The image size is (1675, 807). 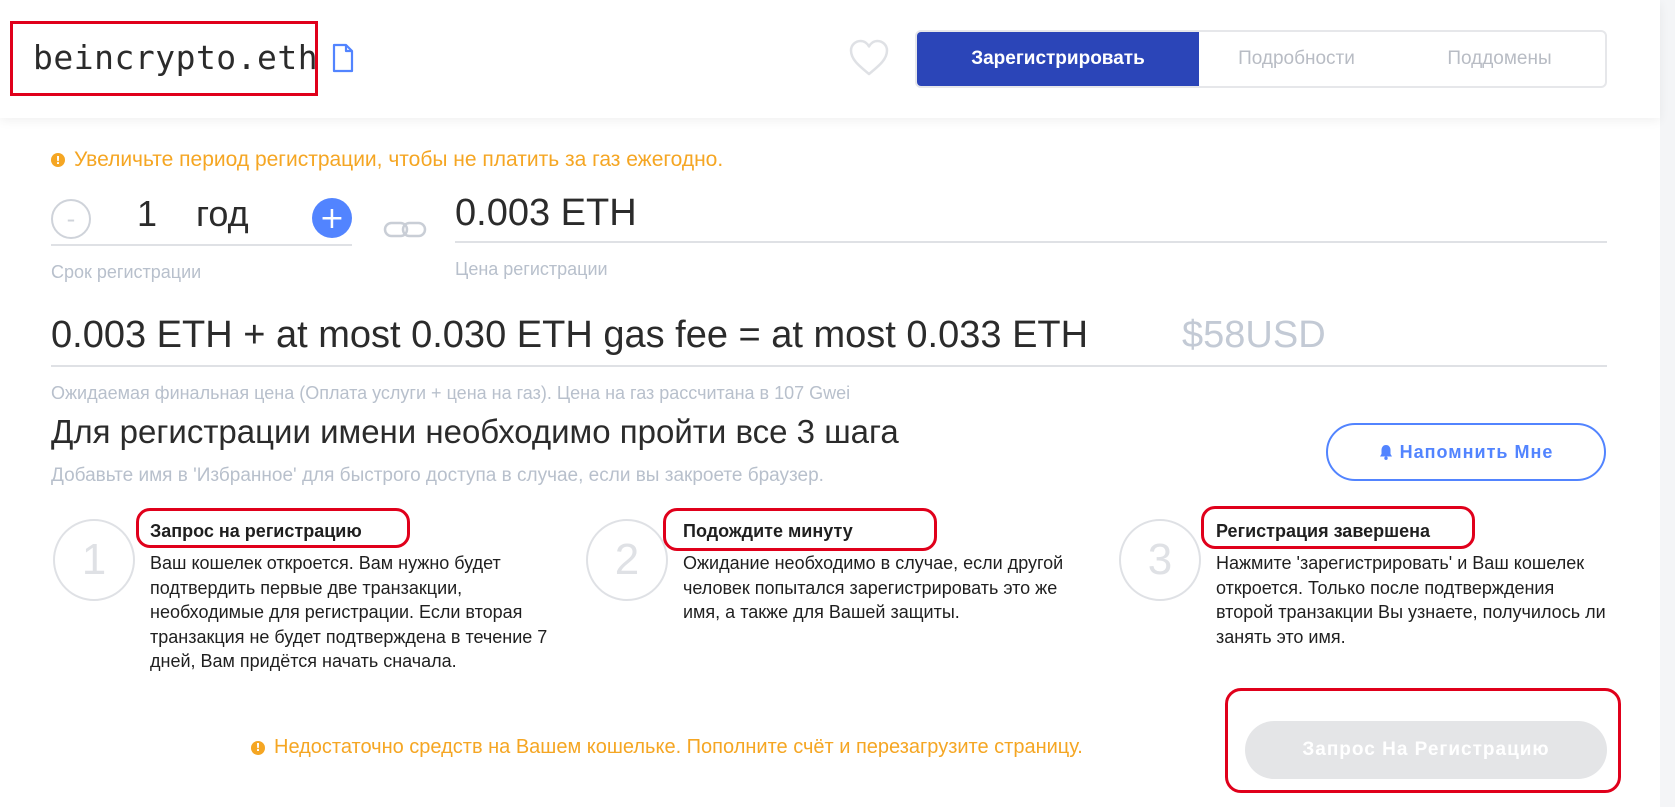 What do you see at coordinates (1499, 59) in the screenshot?
I see `tab-subdomains: Поддомены` at bounding box center [1499, 59].